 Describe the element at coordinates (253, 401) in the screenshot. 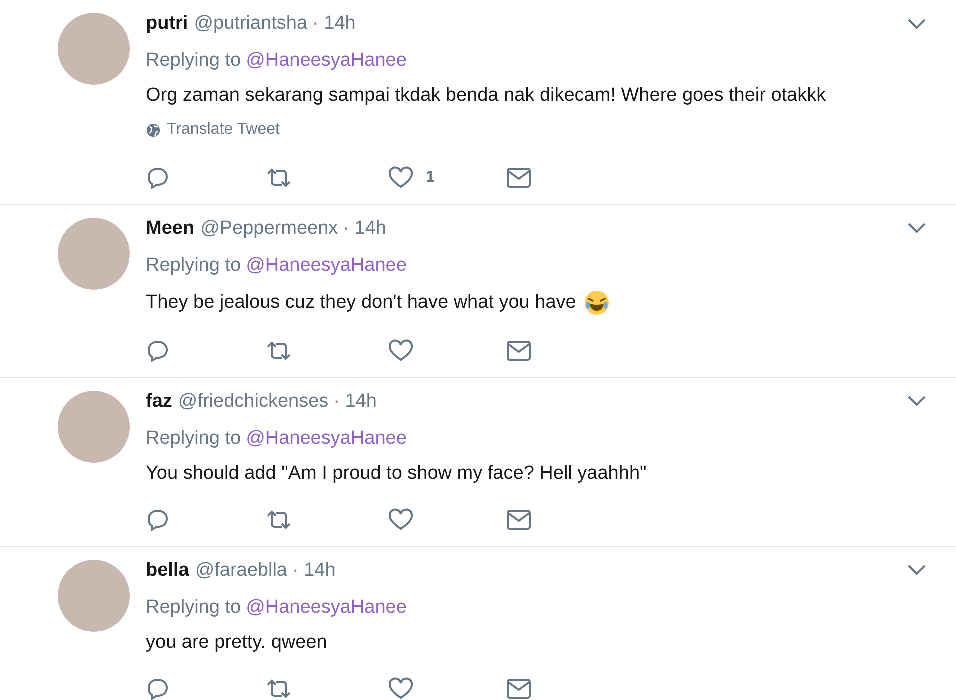

I see `user-handle: @friedchickenses` at that location.